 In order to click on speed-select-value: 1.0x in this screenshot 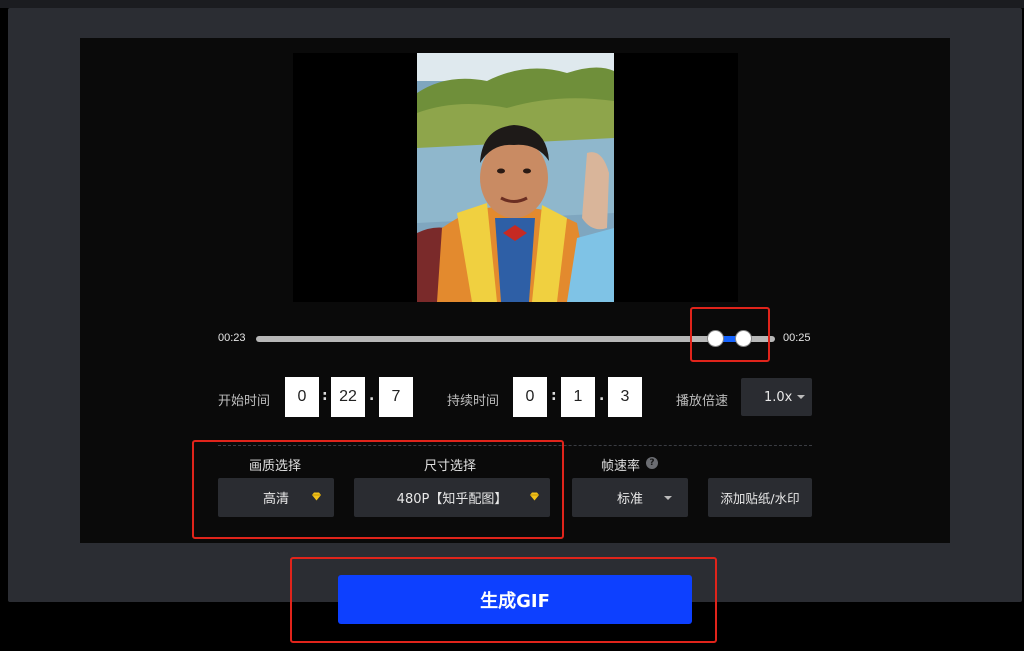, I will do `click(778, 397)`.